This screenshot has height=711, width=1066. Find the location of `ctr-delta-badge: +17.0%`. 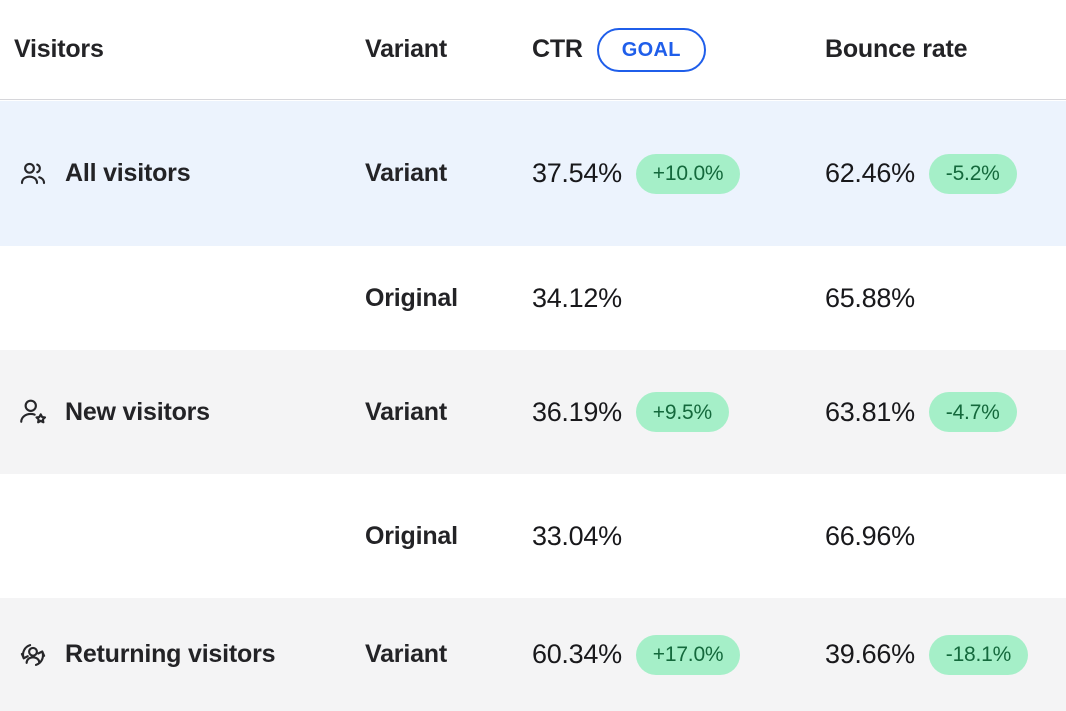

ctr-delta-badge: +17.0% is located at coordinates (688, 654).